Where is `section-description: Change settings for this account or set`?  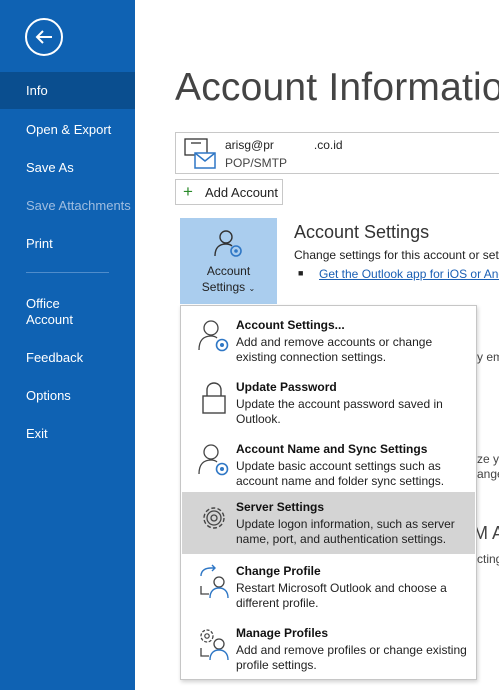 section-description: Change settings for this account or set is located at coordinates (396, 255).